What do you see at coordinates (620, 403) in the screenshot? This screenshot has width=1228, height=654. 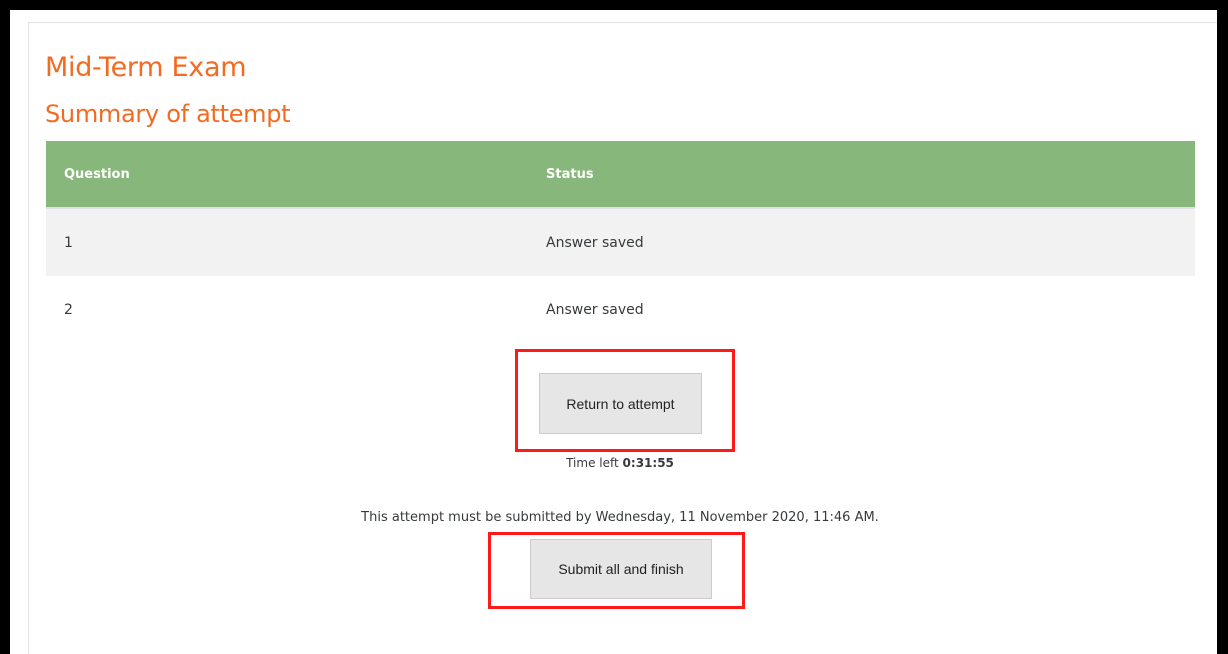 I see `return-to-attempt-button: Return to attempt` at bounding box center [620, 403].